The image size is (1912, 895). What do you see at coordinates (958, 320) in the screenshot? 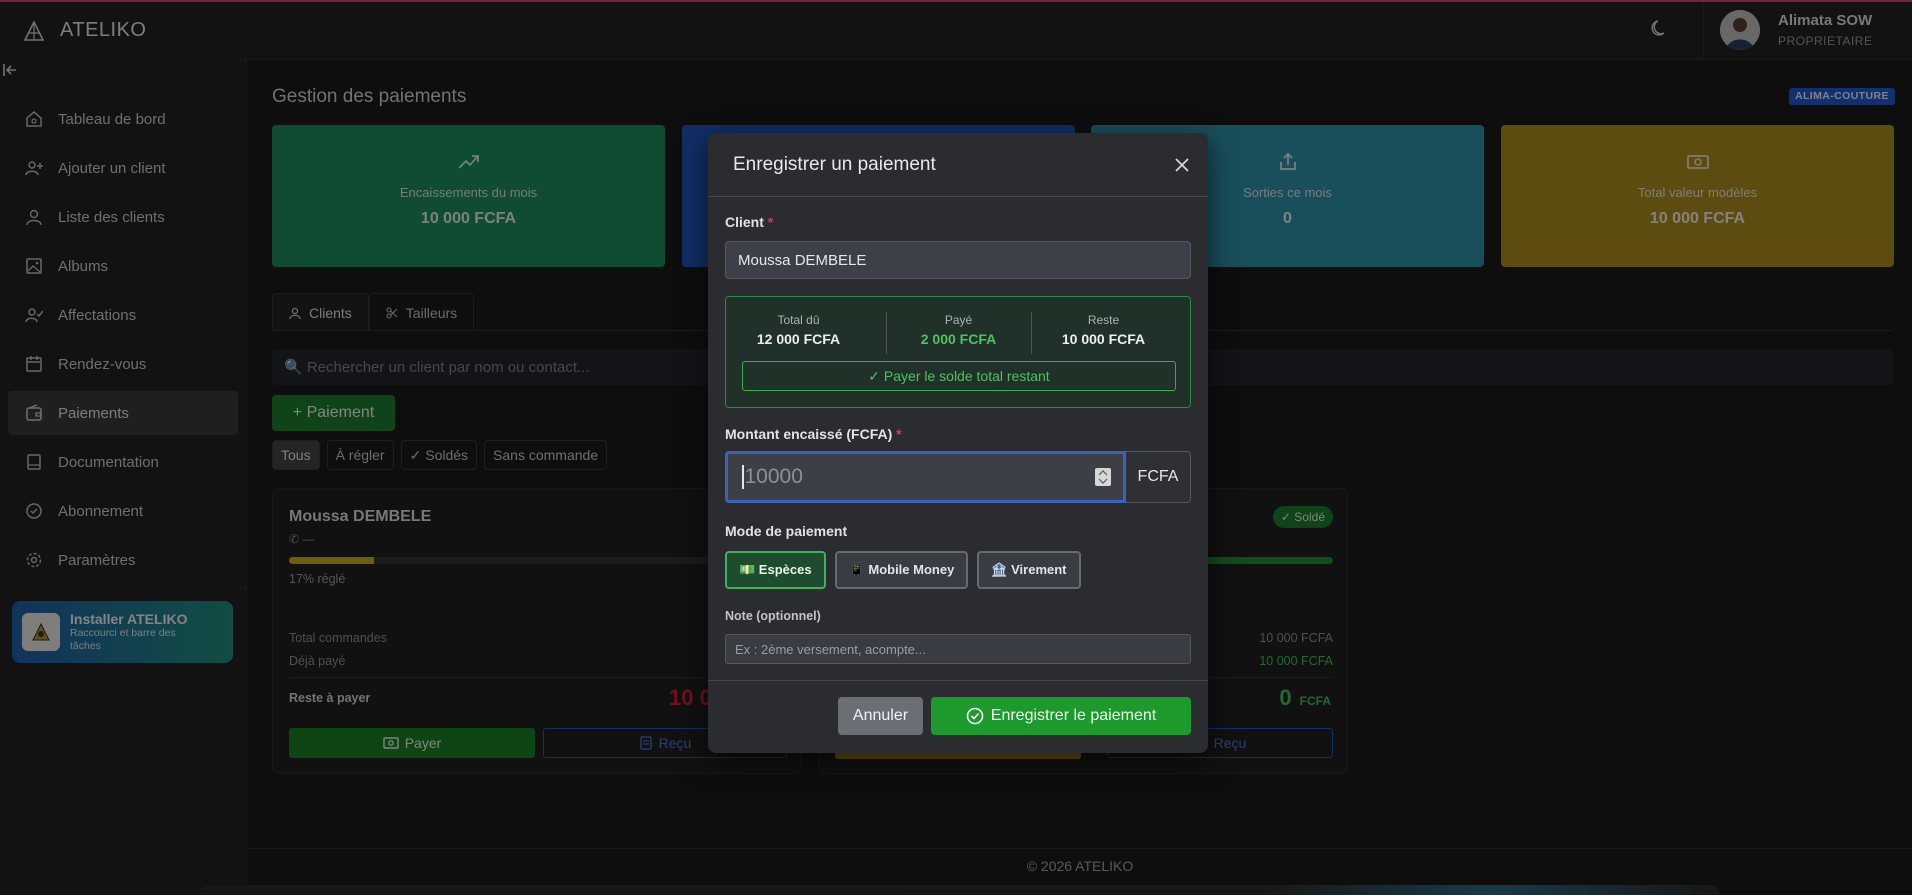
I see `summary-label: Payé` at bounding box center [958, 320].